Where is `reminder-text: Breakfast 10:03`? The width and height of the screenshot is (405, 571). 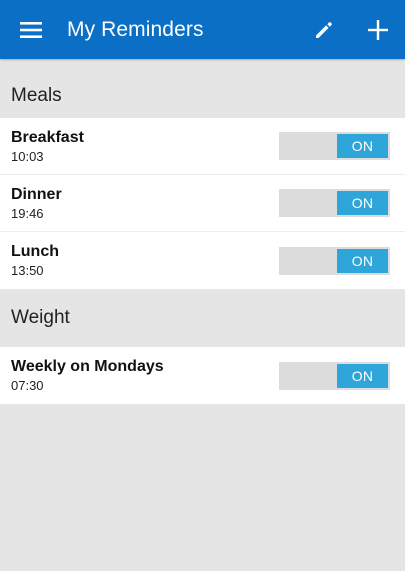
reminder-text: Breakfast 10:03 is located at coordinates (47, 146).